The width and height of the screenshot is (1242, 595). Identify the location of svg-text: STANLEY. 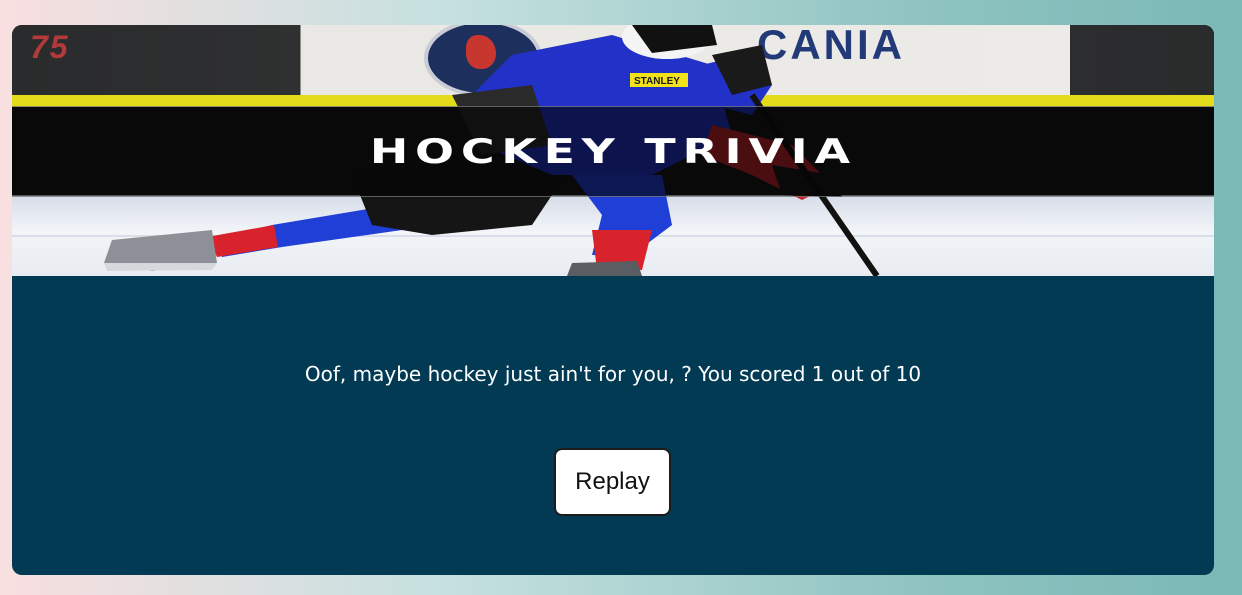
(657, 81).